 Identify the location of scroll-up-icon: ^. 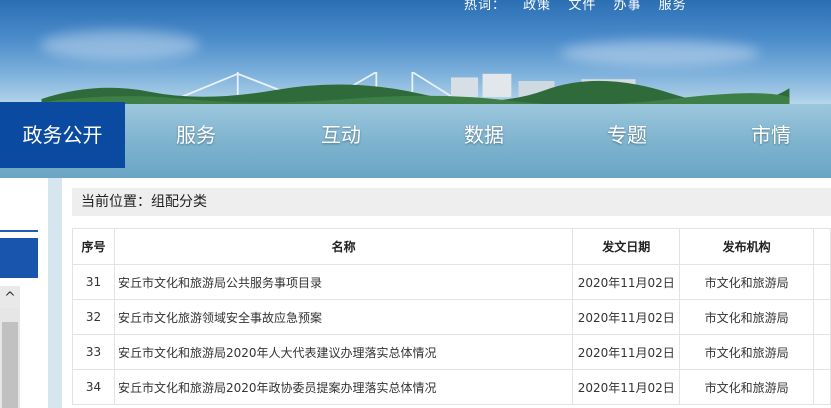
(10, 297).